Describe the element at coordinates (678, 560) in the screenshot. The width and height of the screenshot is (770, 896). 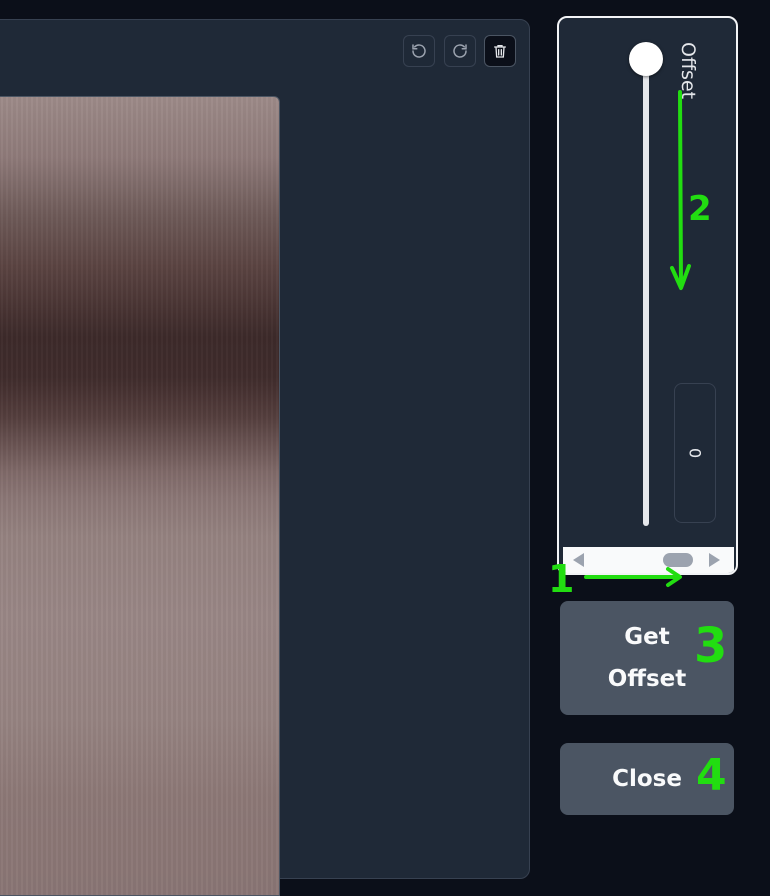
I see `scrollbar-thumb` at that location.